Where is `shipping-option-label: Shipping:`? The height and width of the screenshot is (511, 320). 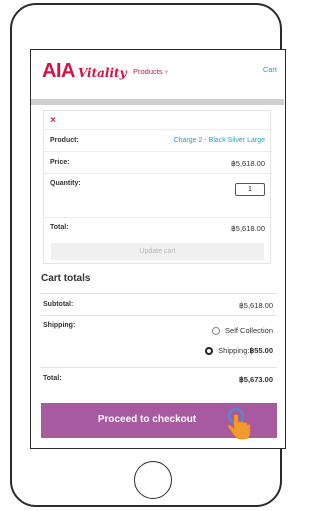
shipping-option-label: Shipping: is located at coordinates (234, 350).